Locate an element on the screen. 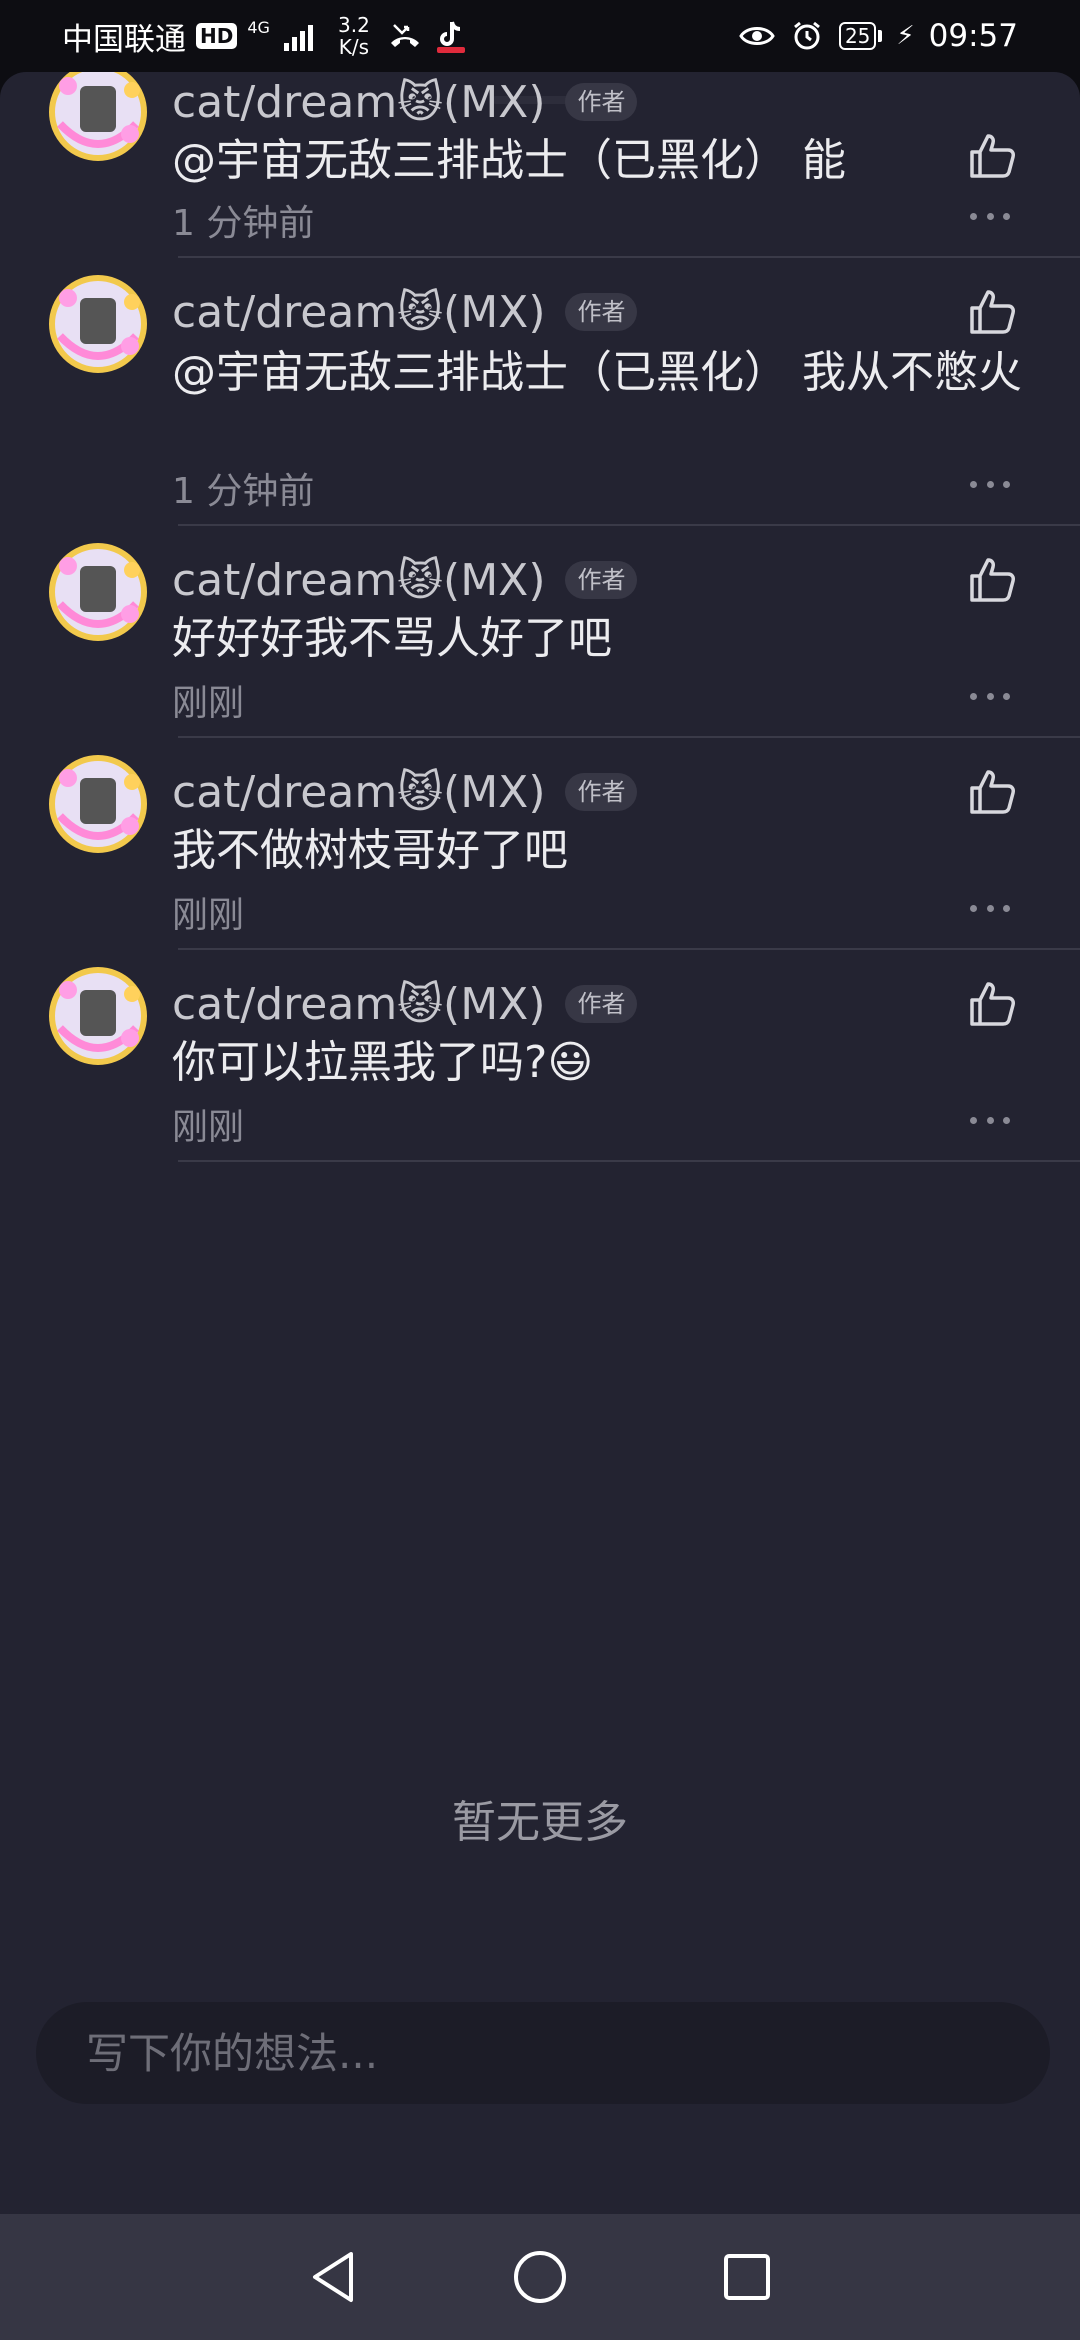 This screenshot has height=2340, width=1080. eye-icon is located at coordinates (757, 36).